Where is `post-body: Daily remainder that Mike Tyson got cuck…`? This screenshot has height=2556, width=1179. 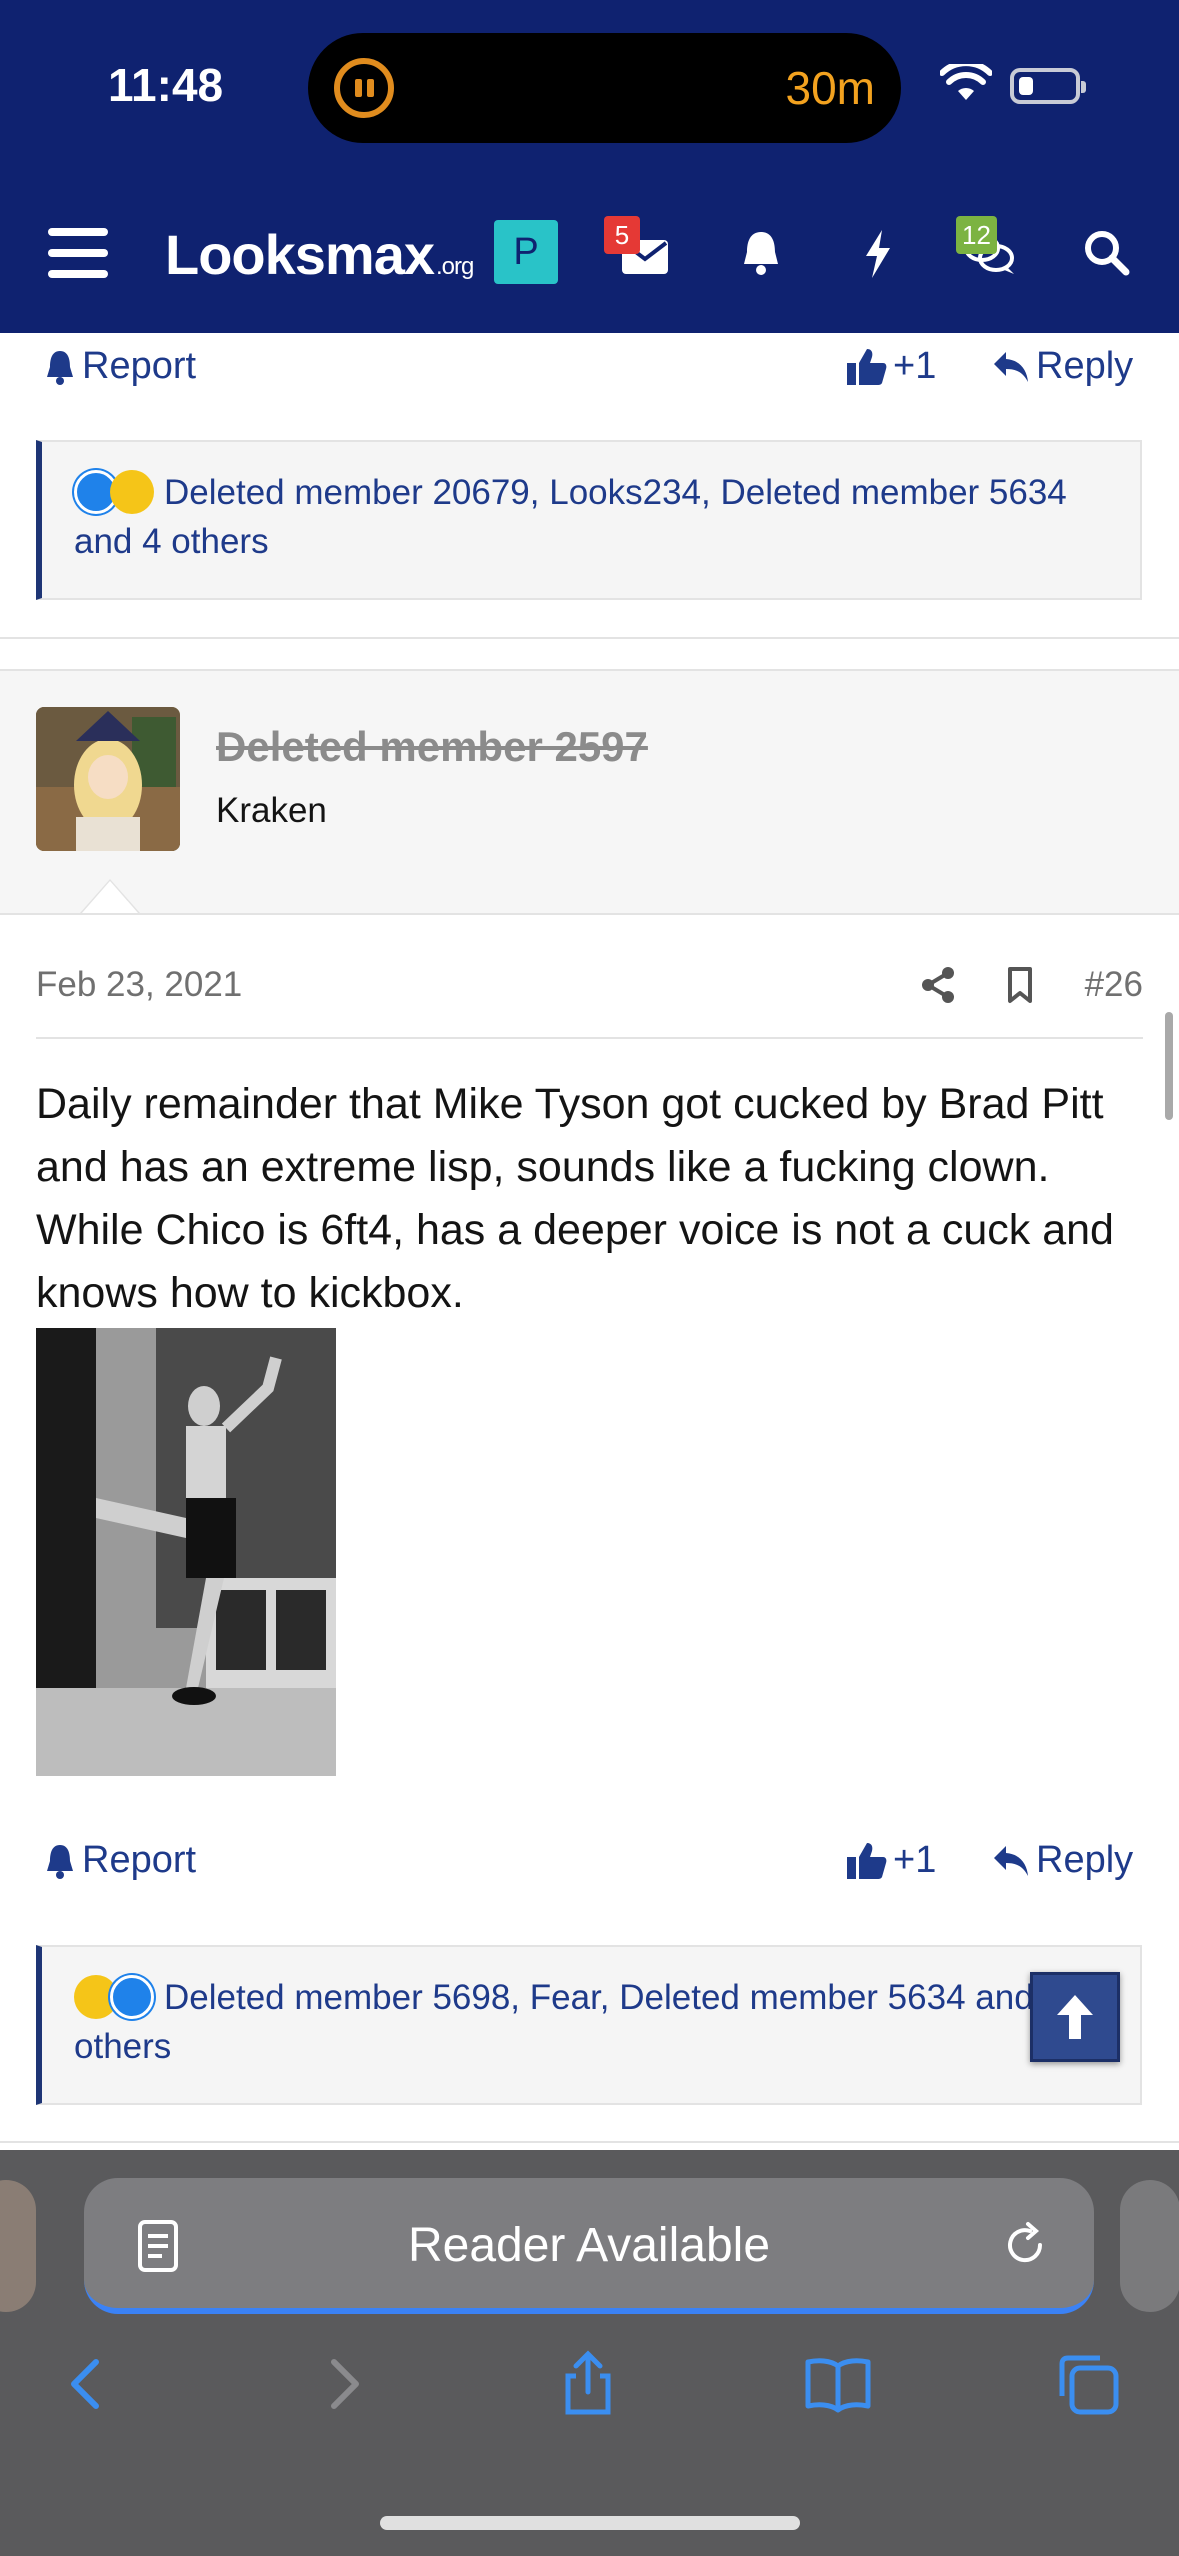
post-body: Daily remainder that Mike Tyson got cuck… is located at coordinates (575, 1198).